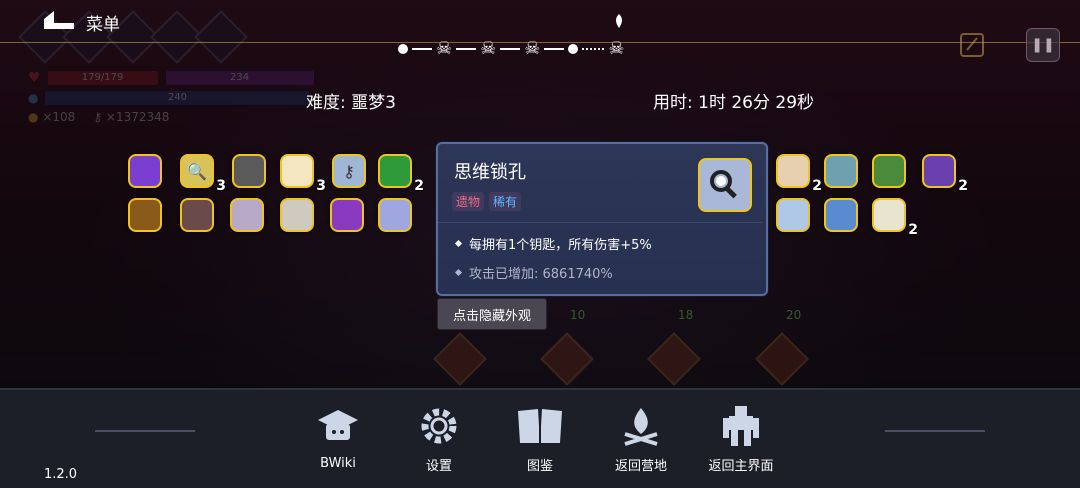 Image resolution: width=1080 pixels, height=488 pixels. I want to click on relic-effect: 每拥有1个钥匙，所有伤害+5%, so click(553, 243).